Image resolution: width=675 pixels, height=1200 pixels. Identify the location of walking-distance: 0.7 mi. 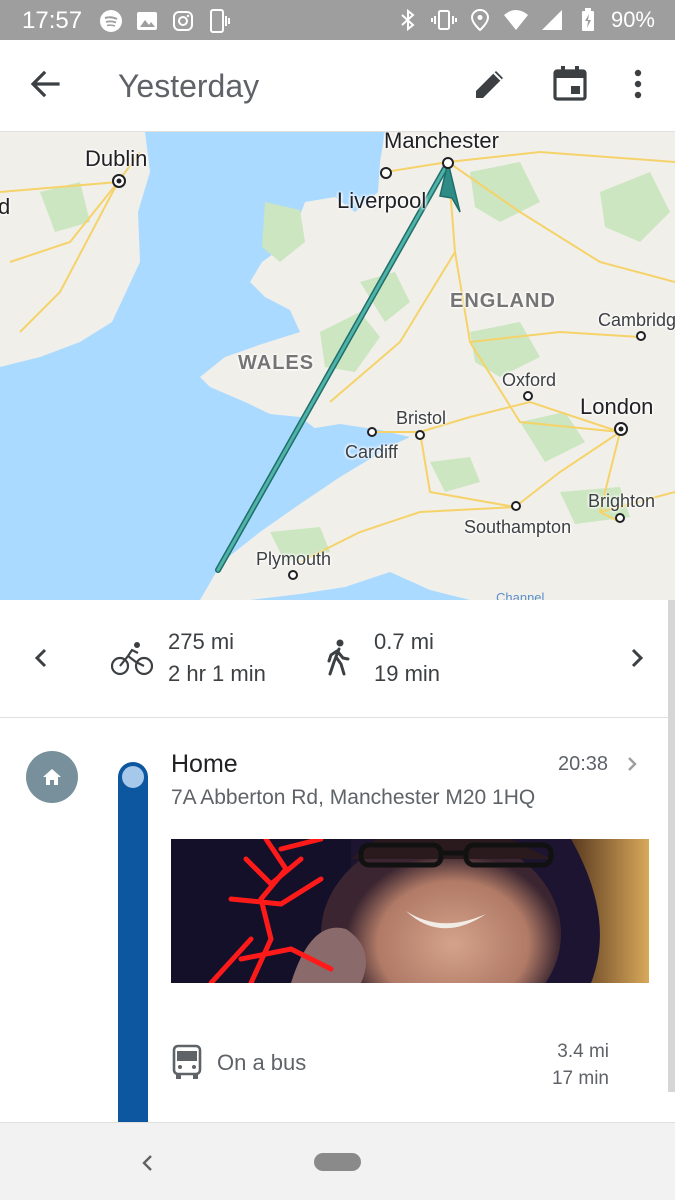
(404, 641).